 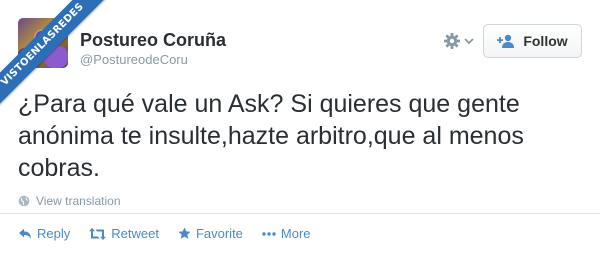 I want to click on tweet-actions: Reply Retweet Favorite More, so click(x=174, y=233).